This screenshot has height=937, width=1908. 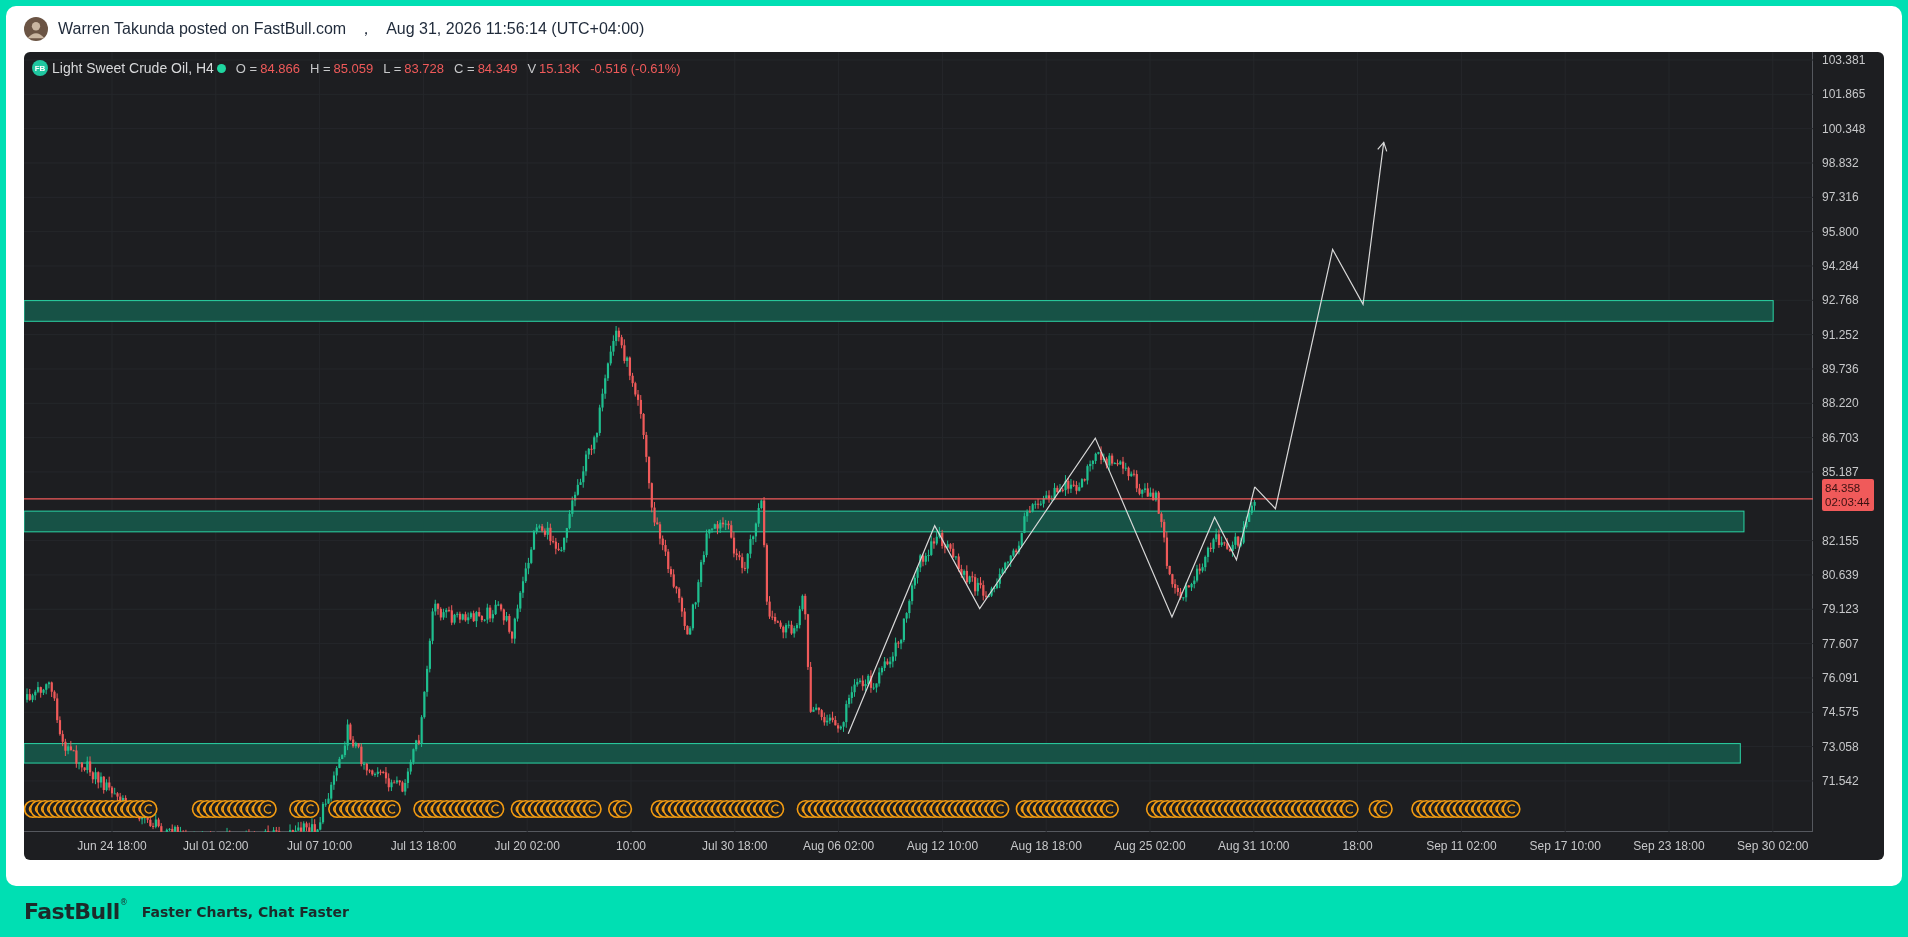 I want to click on ohlc-label: C =, so click(x=464, y=68).